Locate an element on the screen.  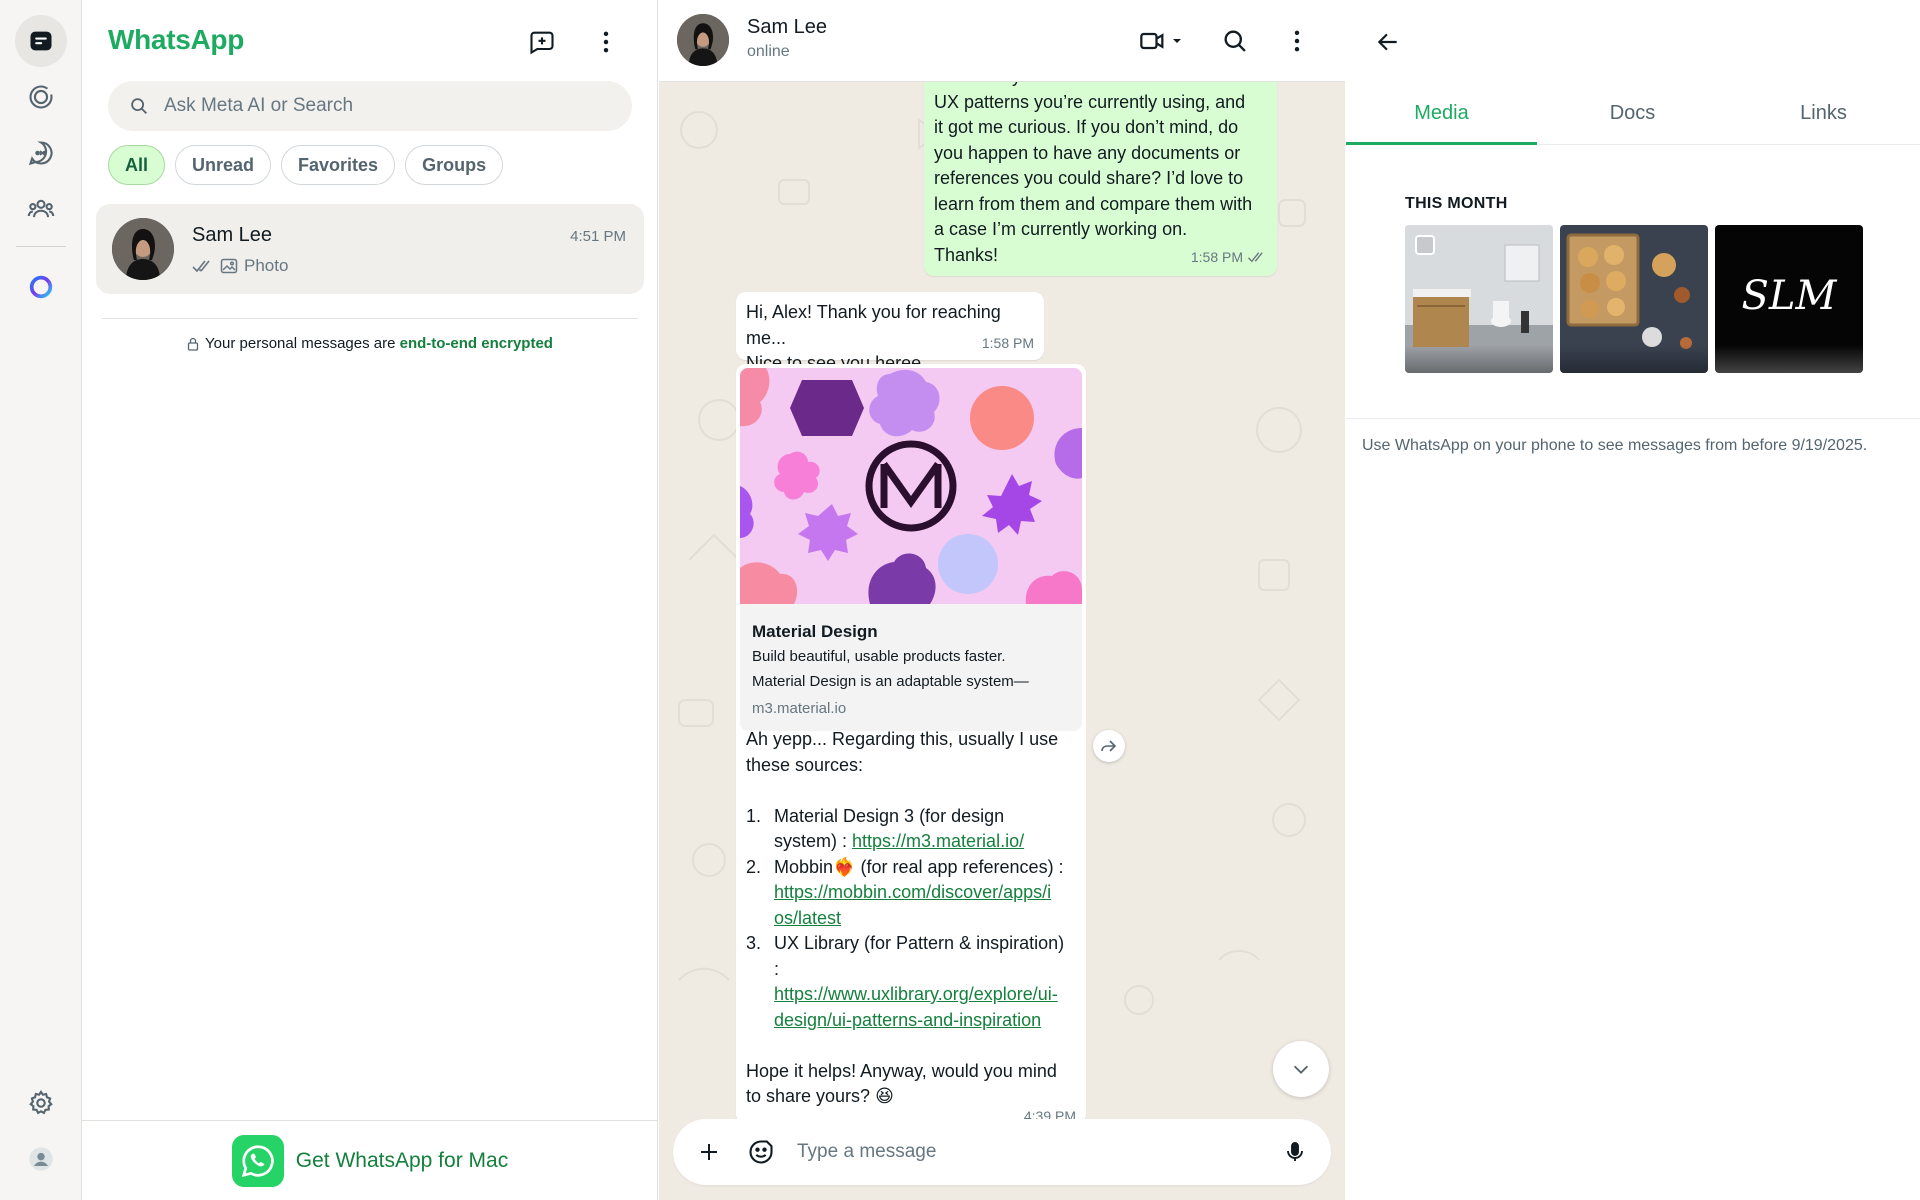
list-text: system) : is located at coordinates (813, 841).